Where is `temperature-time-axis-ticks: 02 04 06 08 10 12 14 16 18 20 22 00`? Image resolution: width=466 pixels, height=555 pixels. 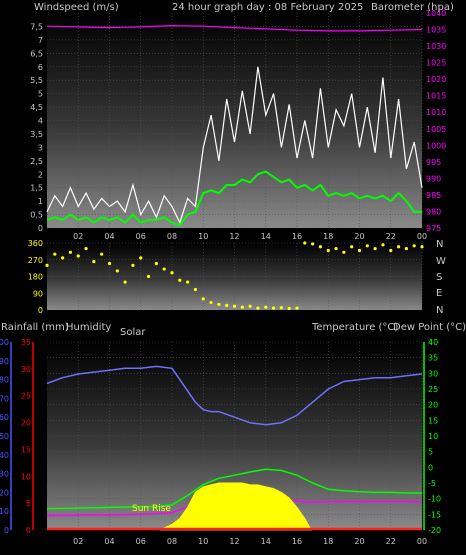
temperature-time-axis-ticks: 02 04 06 08 10 12 14 16 18 20 22 00 is located at coordinates (250, 541).